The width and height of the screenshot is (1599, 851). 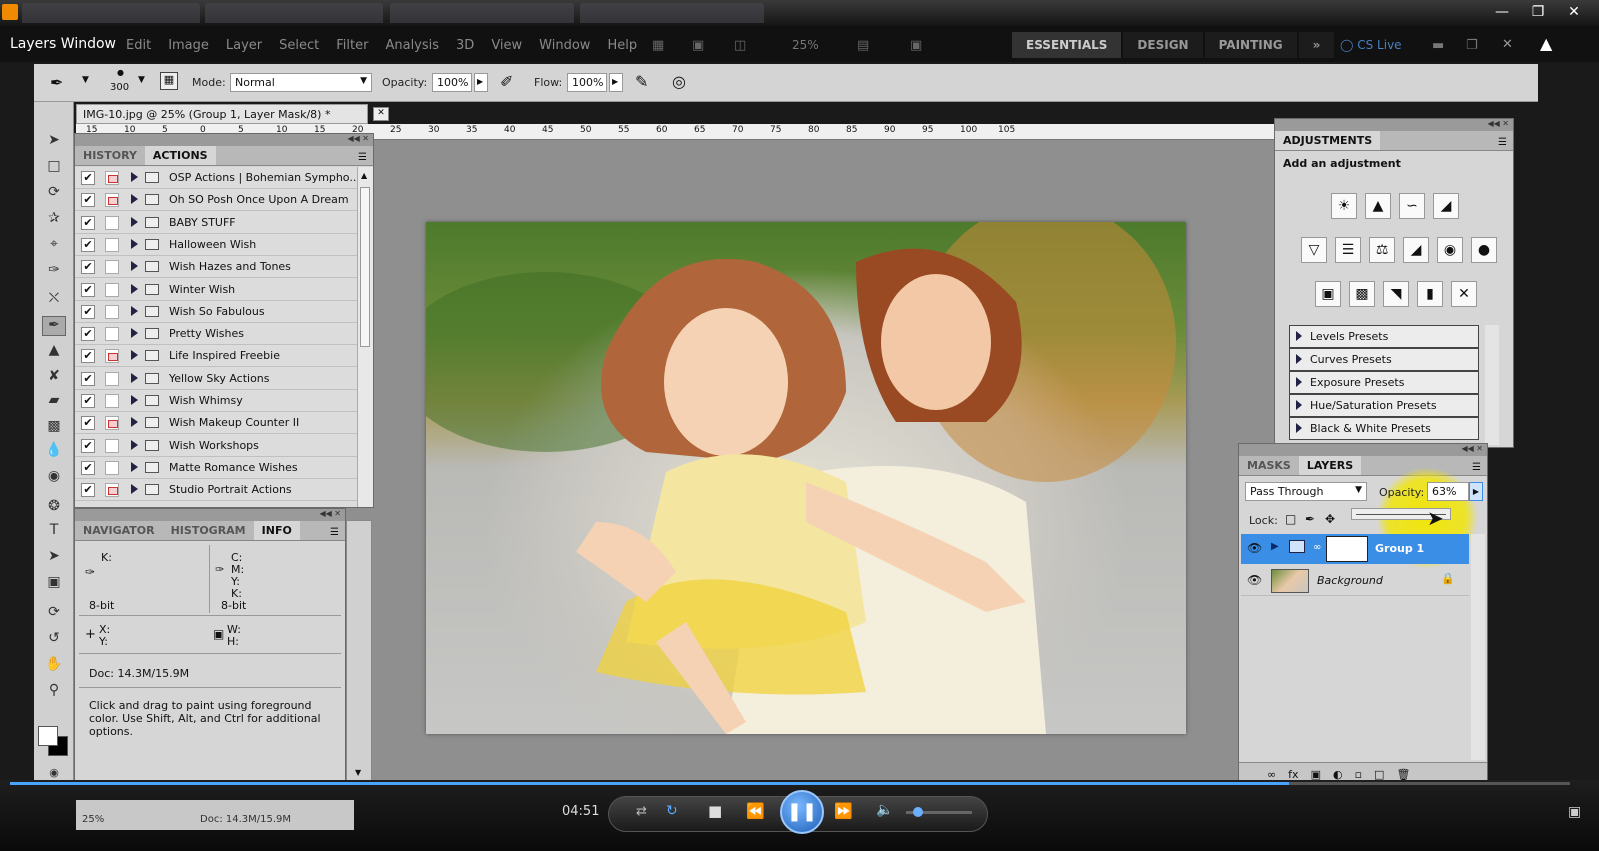 What do you see at coordinates (216, 223) in the screenshot?
I see `action-set-row: ✔ BABY STUFF` at bounding box center [216, 223].